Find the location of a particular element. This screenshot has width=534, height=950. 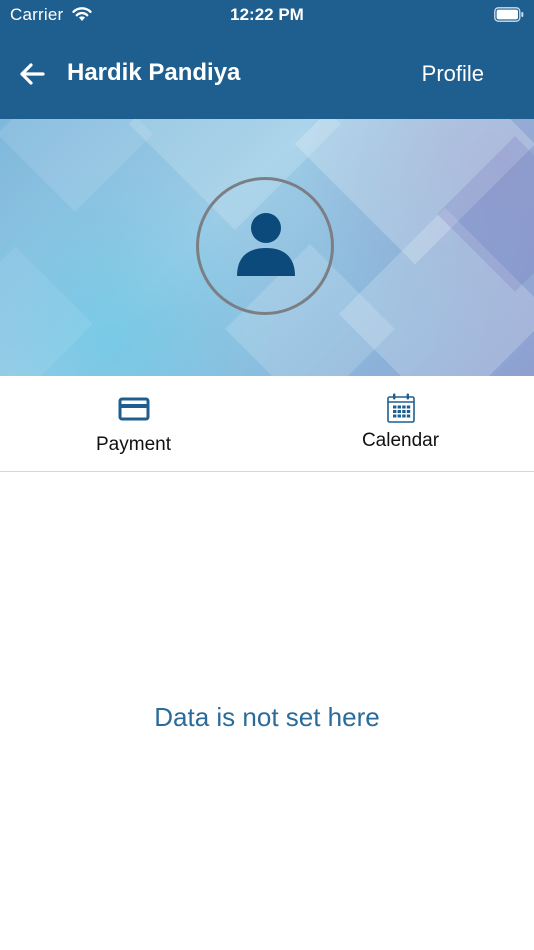

page-title: Hardik Pandiya is located at coordinates (154, 72).